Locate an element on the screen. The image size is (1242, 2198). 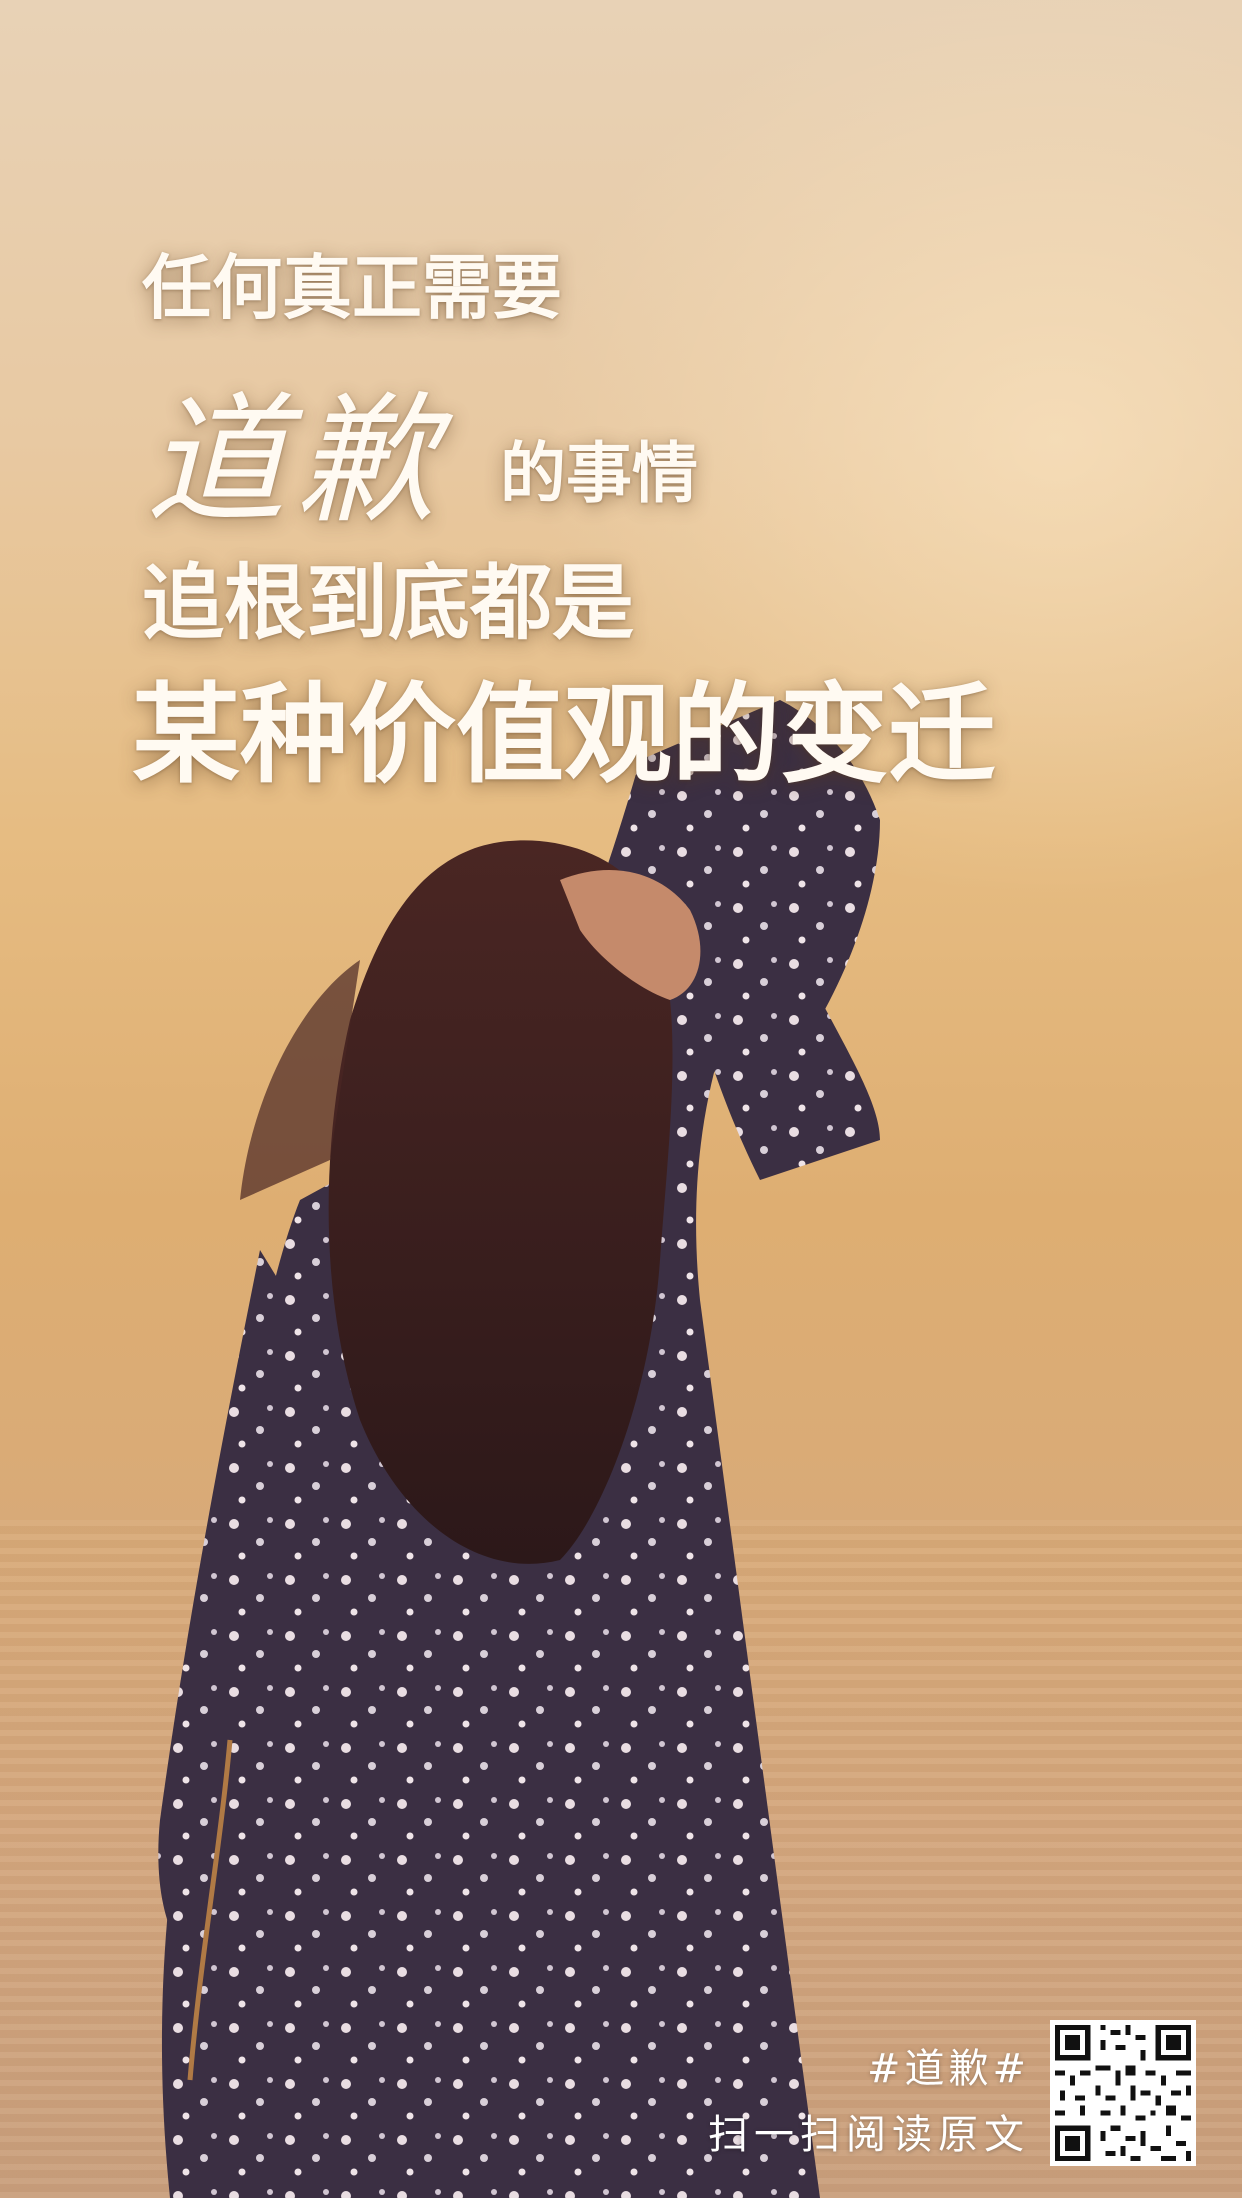
scan-to-read-label: 扫一扫阅读原文 is located at coordinates (869, 2135).